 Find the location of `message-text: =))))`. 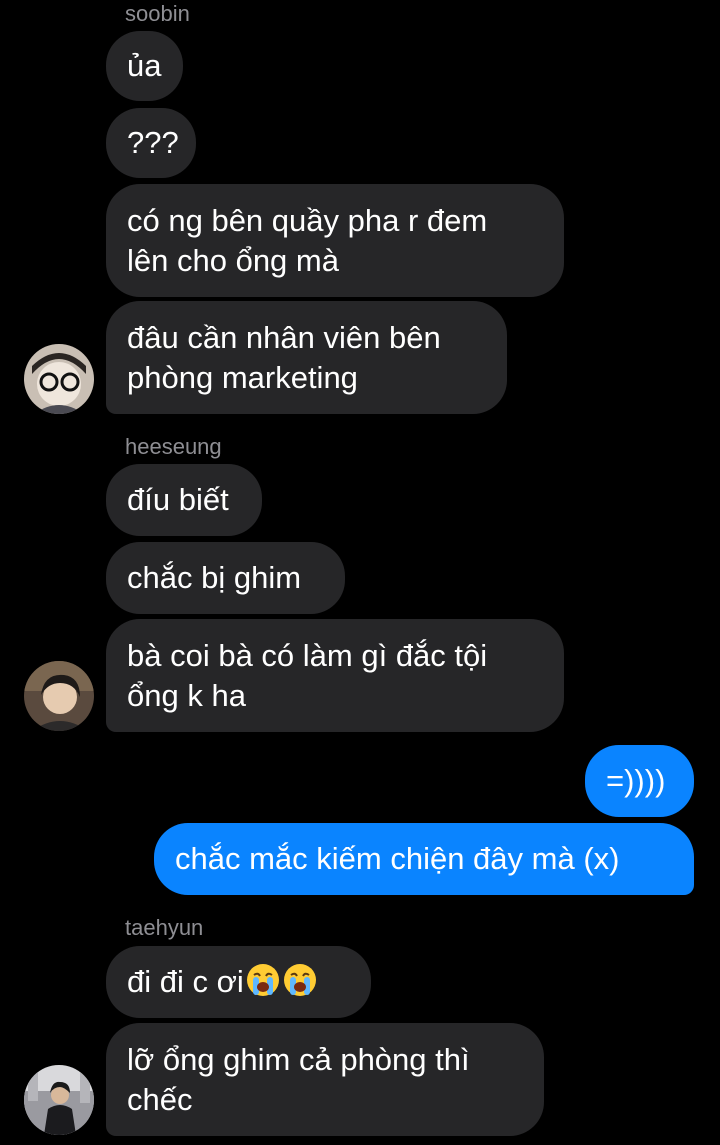

message-text: =)))) is located at coordinates (636, 780).